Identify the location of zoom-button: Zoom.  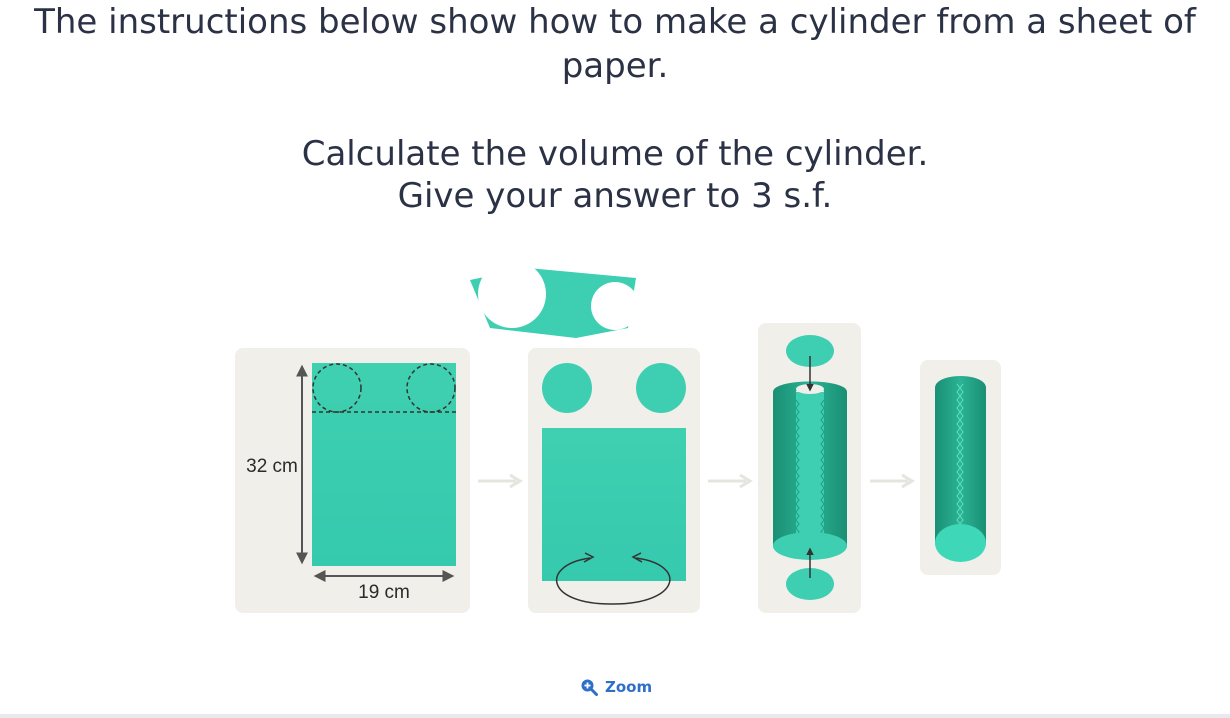
(616, 687).